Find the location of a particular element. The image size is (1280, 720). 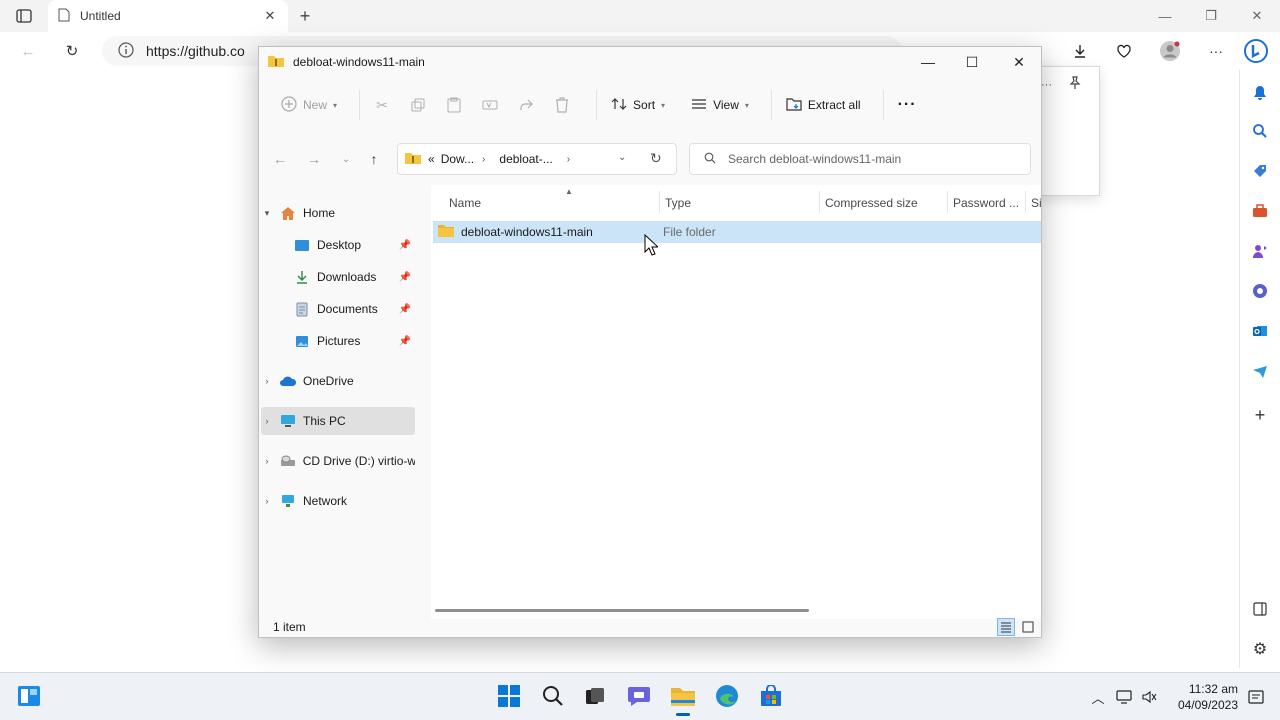

restore-icon: ❐ is located at coordinates (1211, 16).